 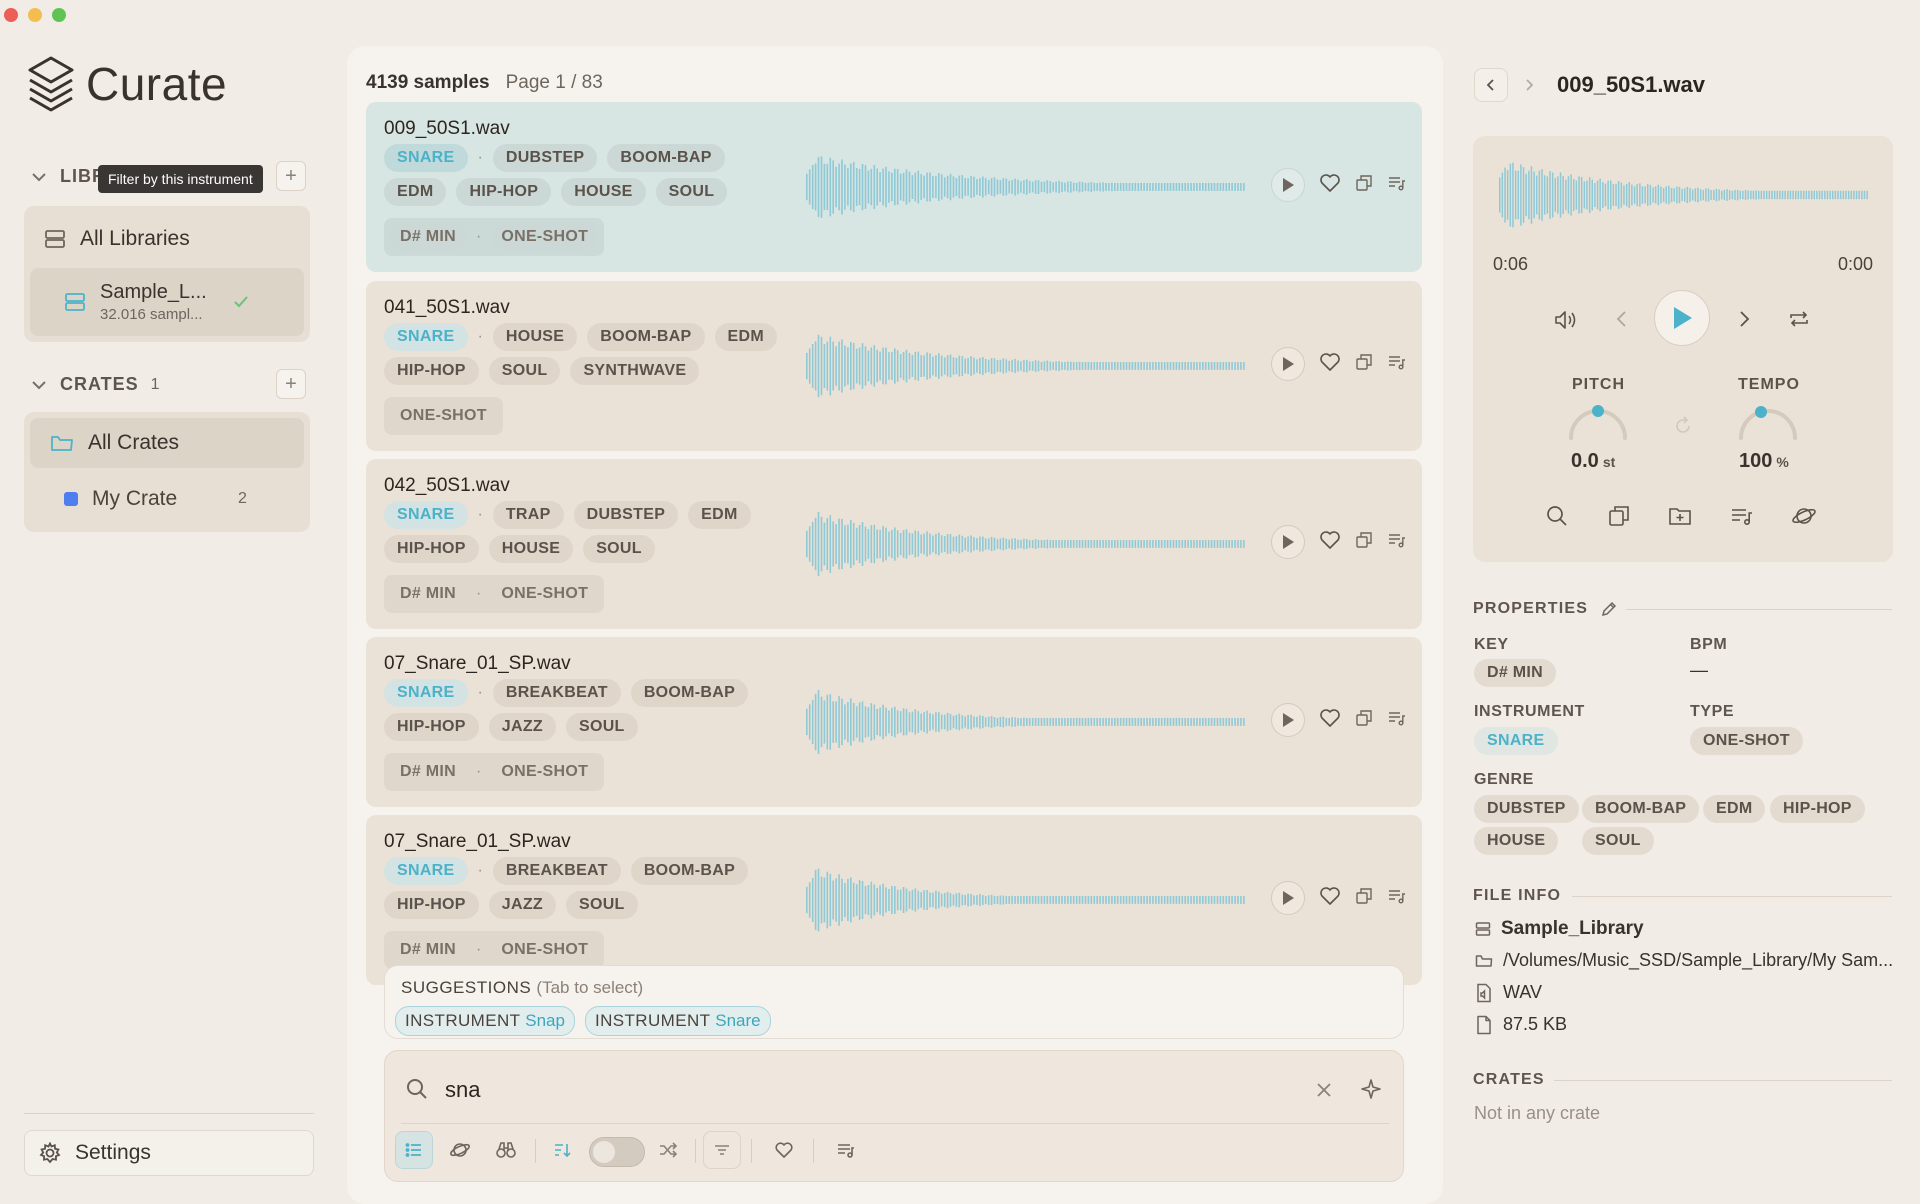 What do you see at coordinates (1768, 422) in the screenshot?
I see `tempo-knob` at bounding box center [1768, 422].